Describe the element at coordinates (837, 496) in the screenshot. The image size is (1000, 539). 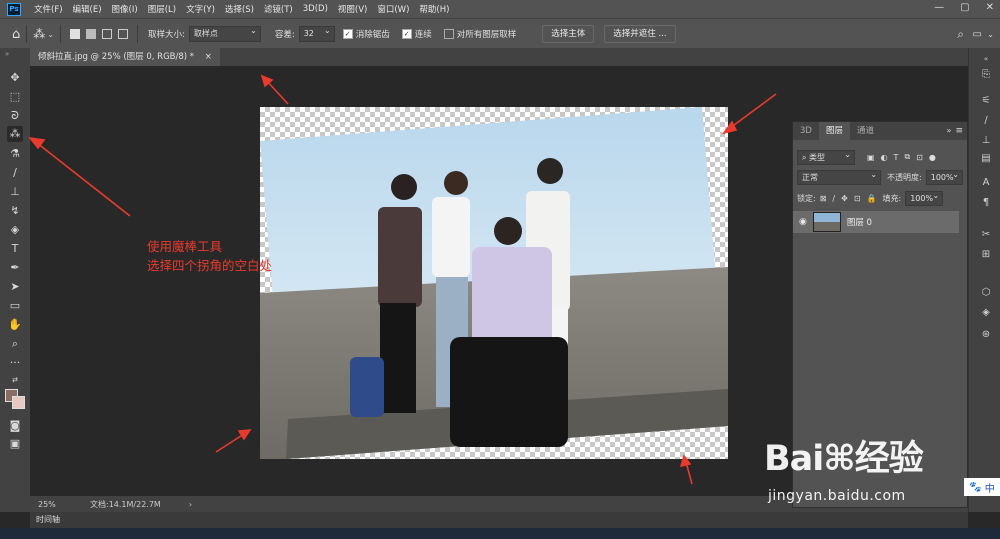
I see `watermark-url: jingyan.baidu.com` at that location.